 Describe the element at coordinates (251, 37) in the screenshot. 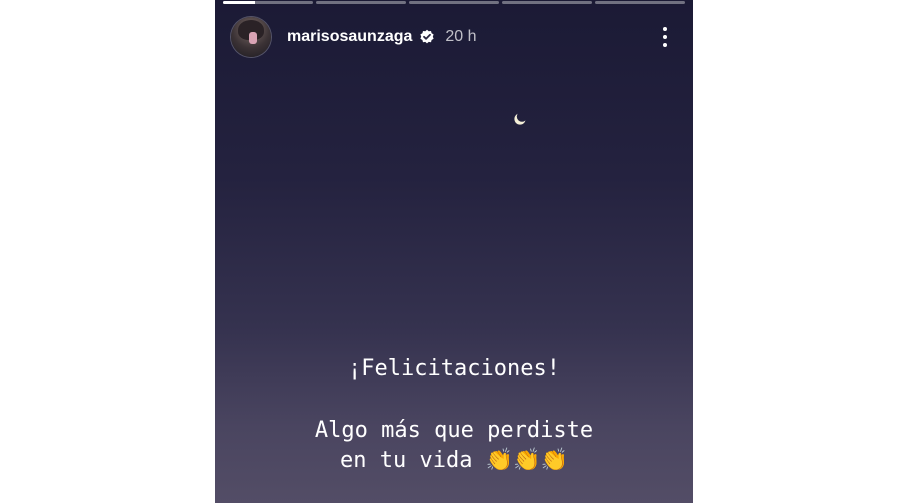

I see `avatar` at that location.